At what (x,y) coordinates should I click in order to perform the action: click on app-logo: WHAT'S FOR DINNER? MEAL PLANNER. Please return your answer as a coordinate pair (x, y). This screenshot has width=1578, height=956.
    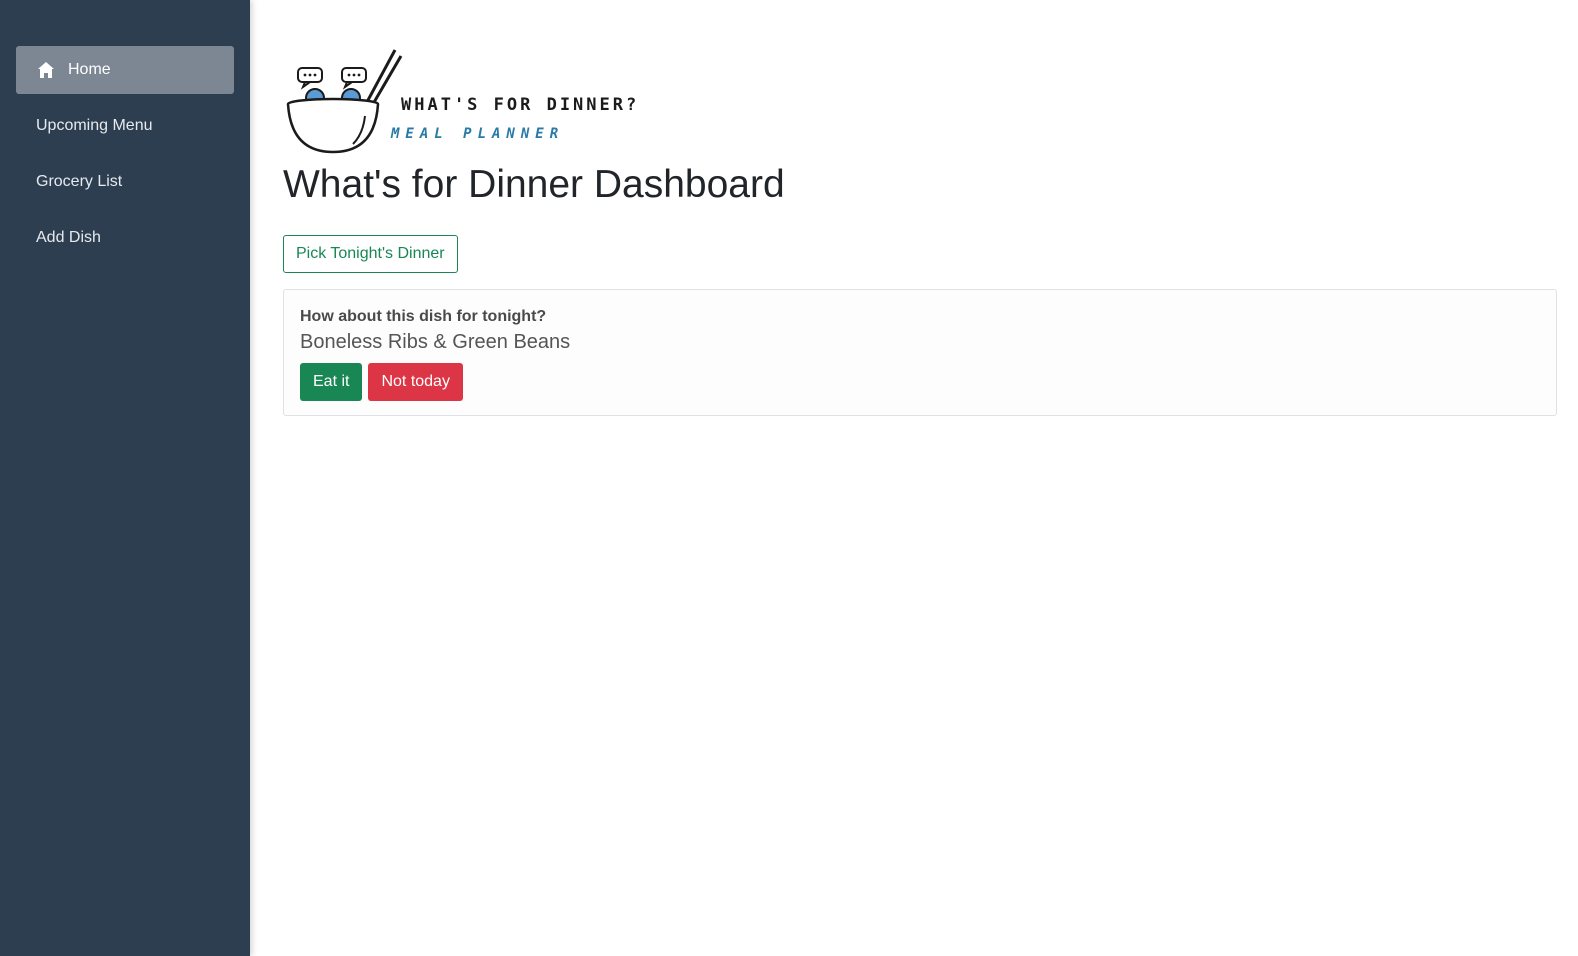
    Looking at the image, I should click on (483, 101).